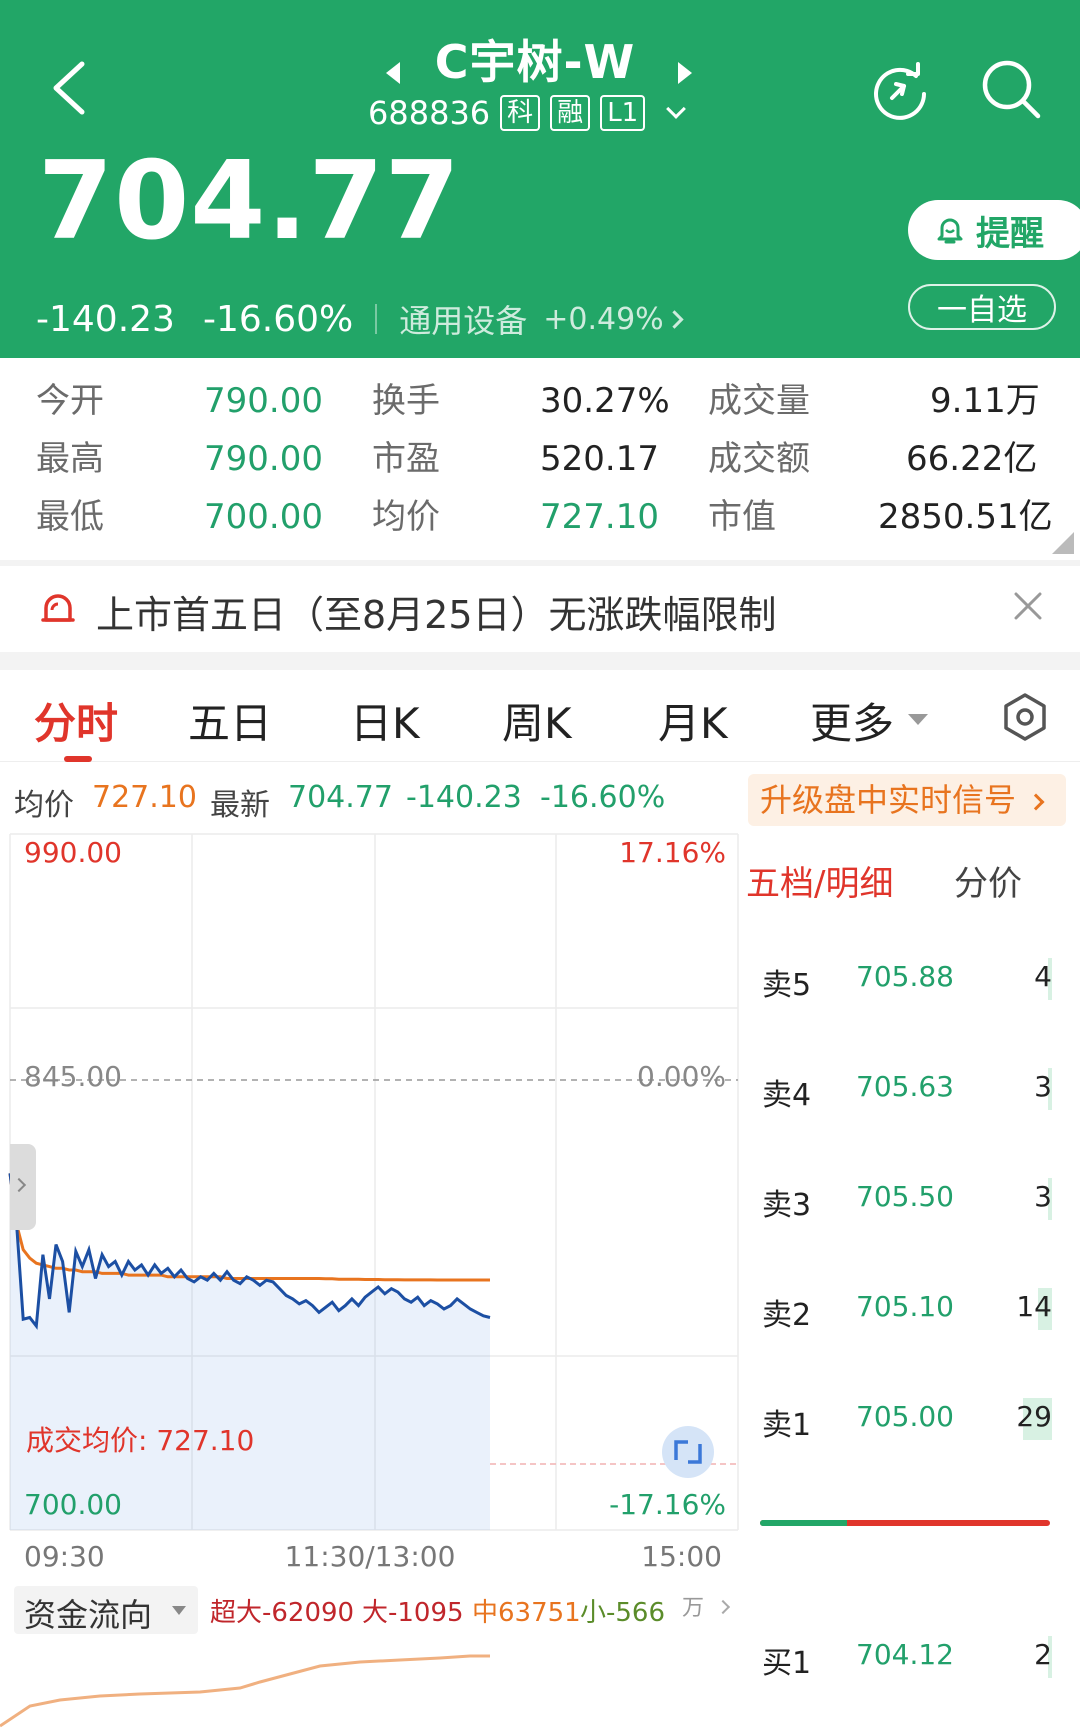 This screenshot has width=1080, height=1728. I want to click on order-label: 卖5, so click(787, 985).